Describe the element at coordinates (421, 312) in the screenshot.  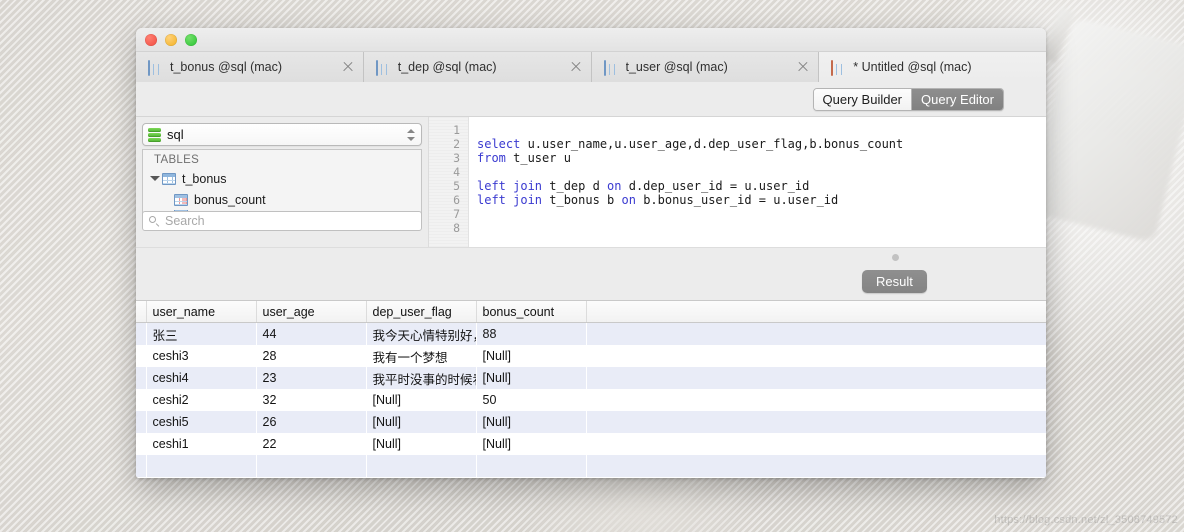
I see `column-header-dep_user_flag: dep_user_flag` at that location.